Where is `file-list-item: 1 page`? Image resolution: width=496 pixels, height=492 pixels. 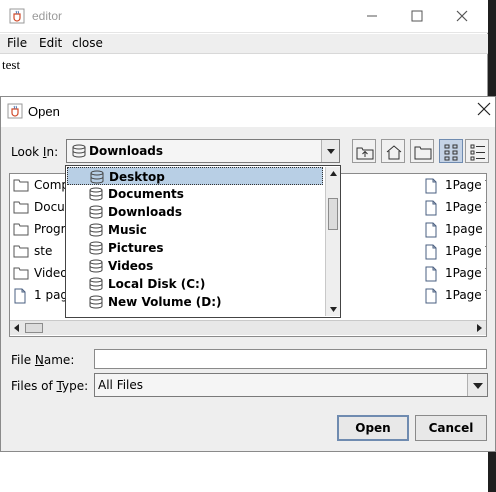
file-list-item: 1 page is located at coordinates (39, 296).